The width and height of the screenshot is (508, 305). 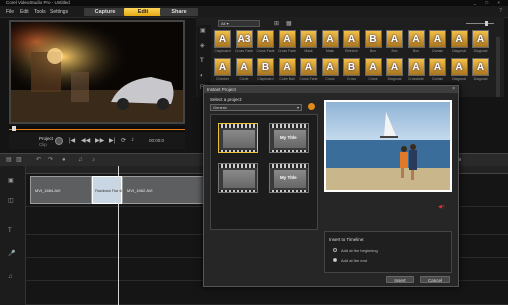 I want to click on timeline-playhead, so click(x=118, y=235).